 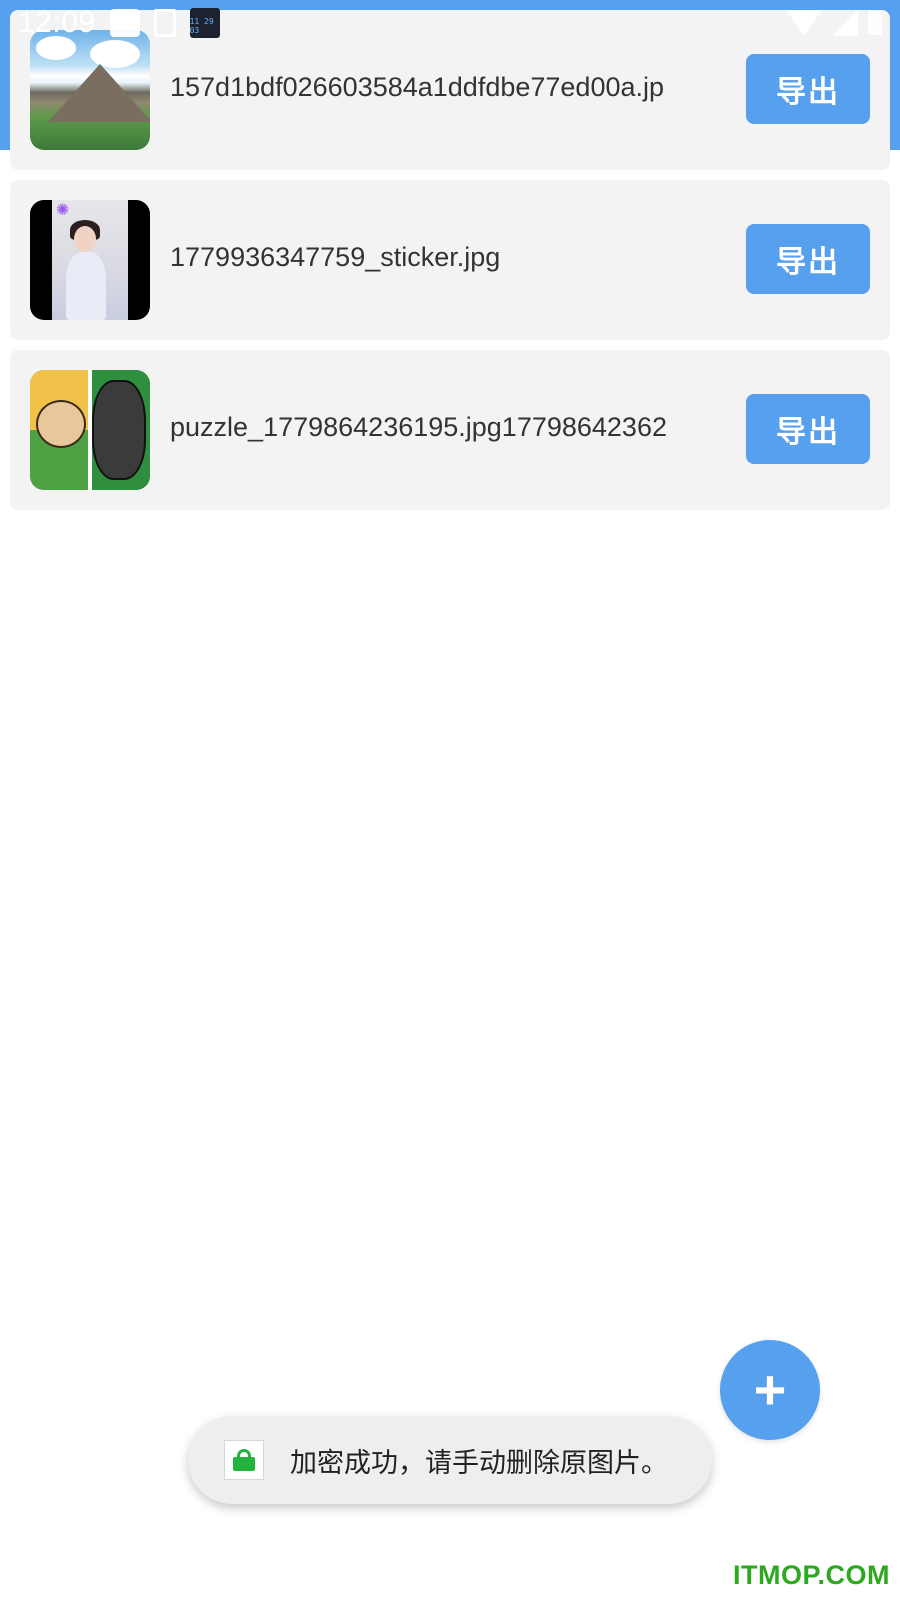 What do you see at coordinates (450, 23) in the screenshot?
I see `status-bar: 12:09 11 29 03` at bounding box center [450, 23].